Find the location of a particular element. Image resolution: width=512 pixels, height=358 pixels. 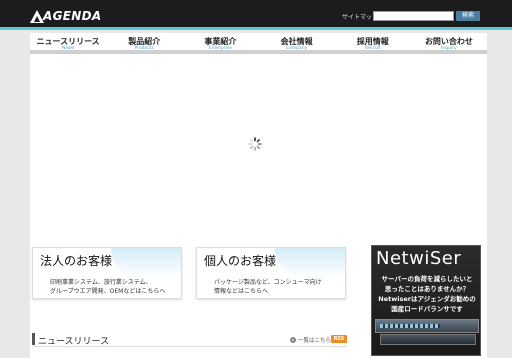

nav-label: 事業紹介 is located at coordinates (220, 41).